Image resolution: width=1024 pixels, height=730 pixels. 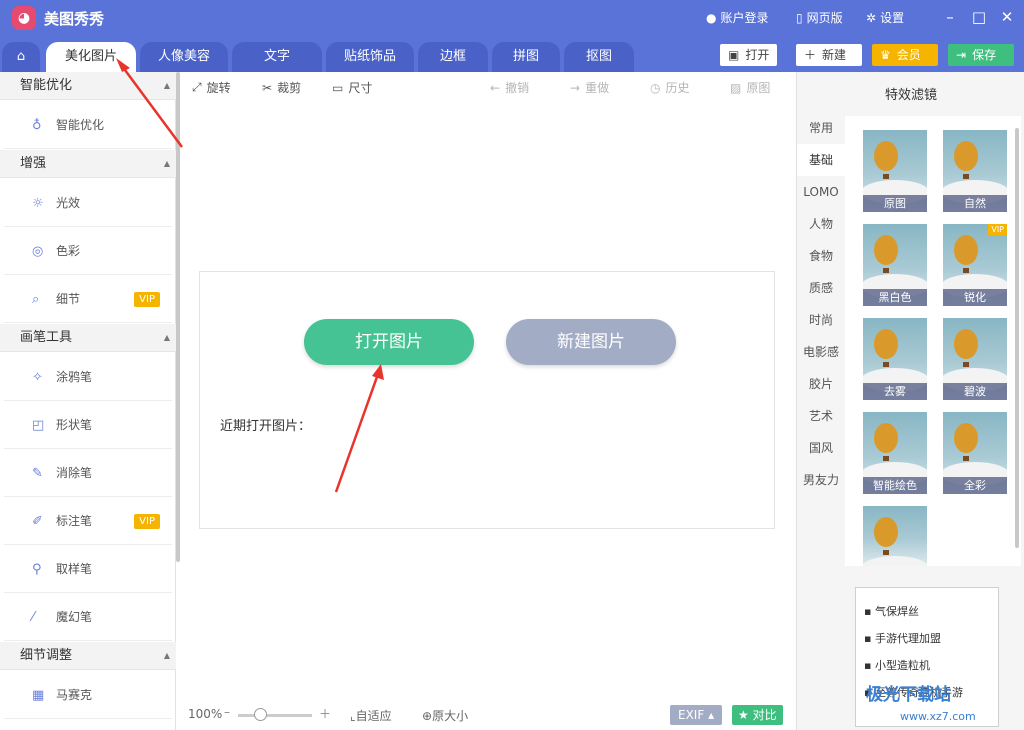 What do you see at coordinates (821, 192) in the screenshot?
I see `filter-category: LOMO` at bounding box center [821, 192].